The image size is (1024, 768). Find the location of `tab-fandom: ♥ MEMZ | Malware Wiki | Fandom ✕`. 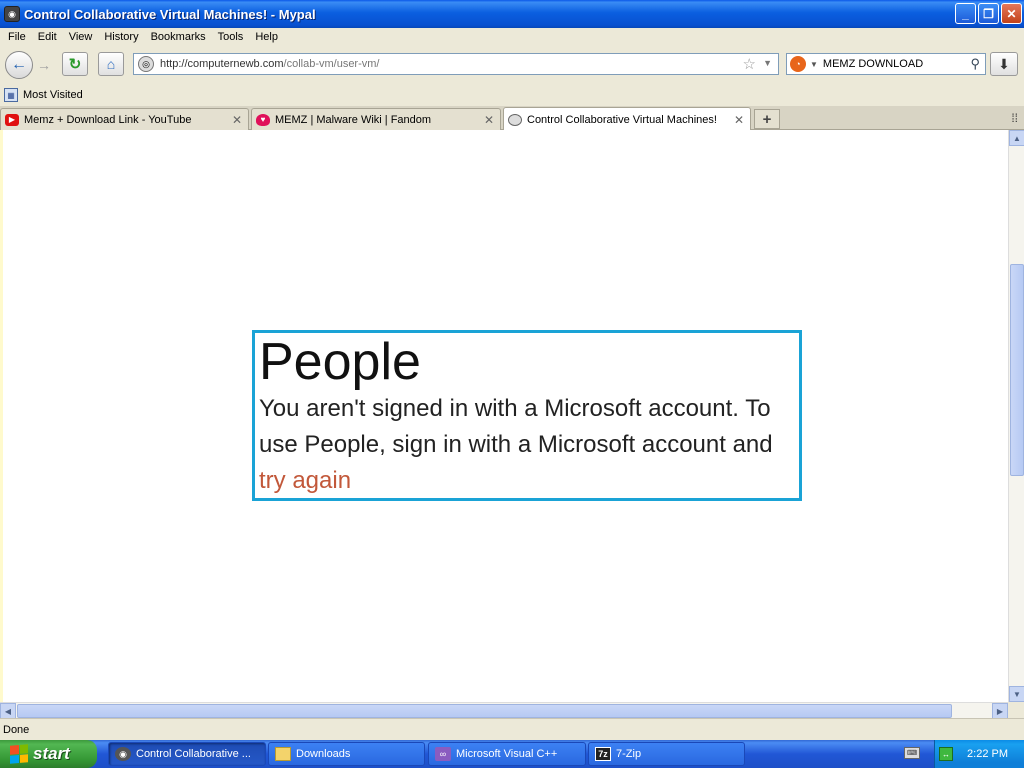

tab-fandom: ♥ MEMZ | Malware Wiki | Fandom ✕ is located at coordinates (376, 119).